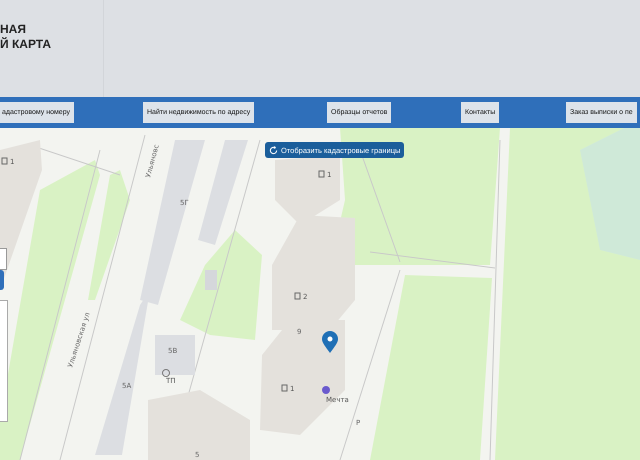 This screenshot has width=640, height=460. I want to click on site-title: Й КАРТА, so click(26, 44).